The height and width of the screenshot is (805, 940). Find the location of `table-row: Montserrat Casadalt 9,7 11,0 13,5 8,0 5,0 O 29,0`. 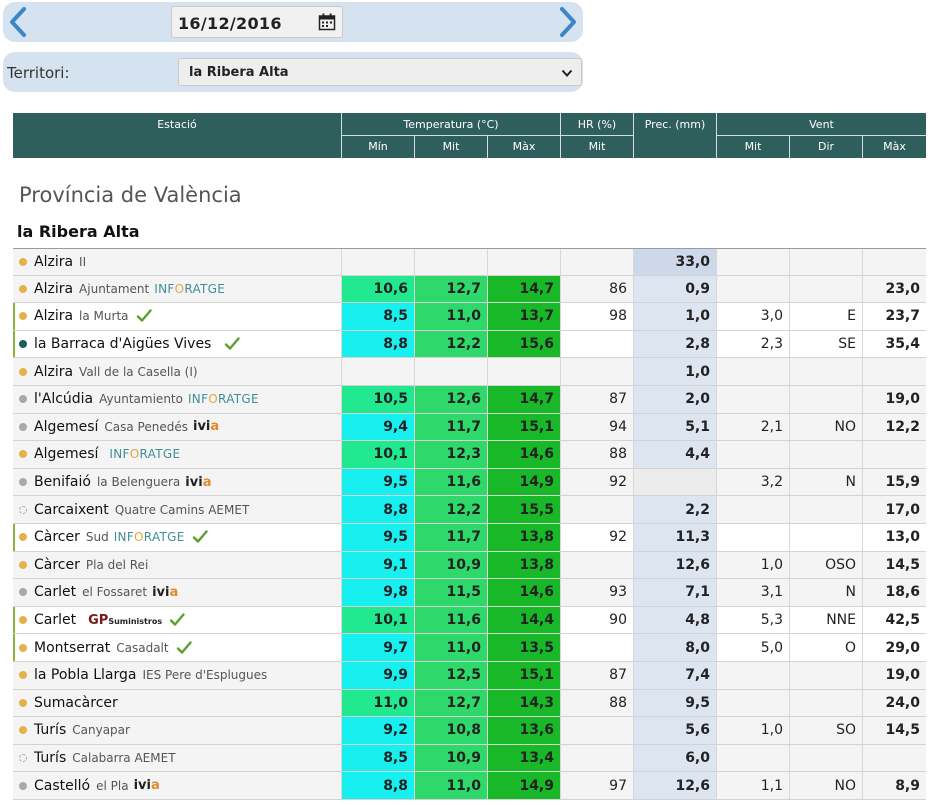

table-row: Montserrat Casadalt 9,7 11,0 13,5 8,0 5,0 O 29,0 is located at coordinates (469, 648).